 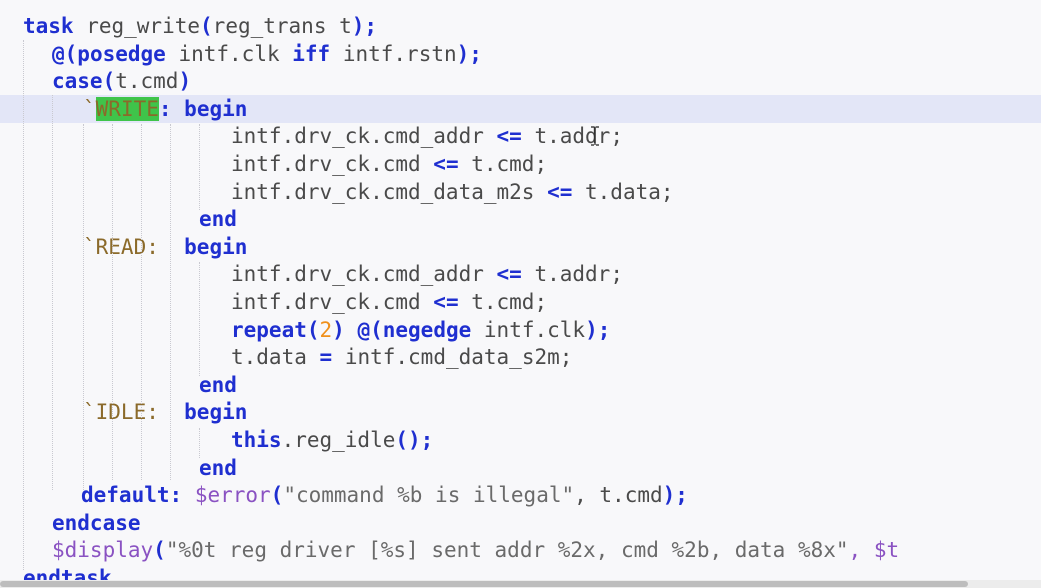 I want to click on code-text: t.data = intf.cmd_data_s2m;, so click(x=401, y=357).